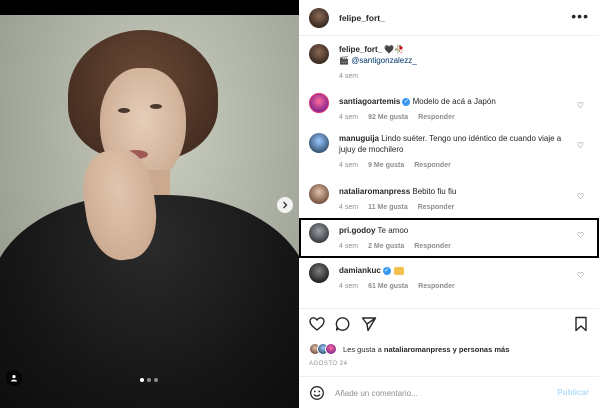 This screenshot has height=409, width=599. I want to click on carousel-dots, so click(149, 380).